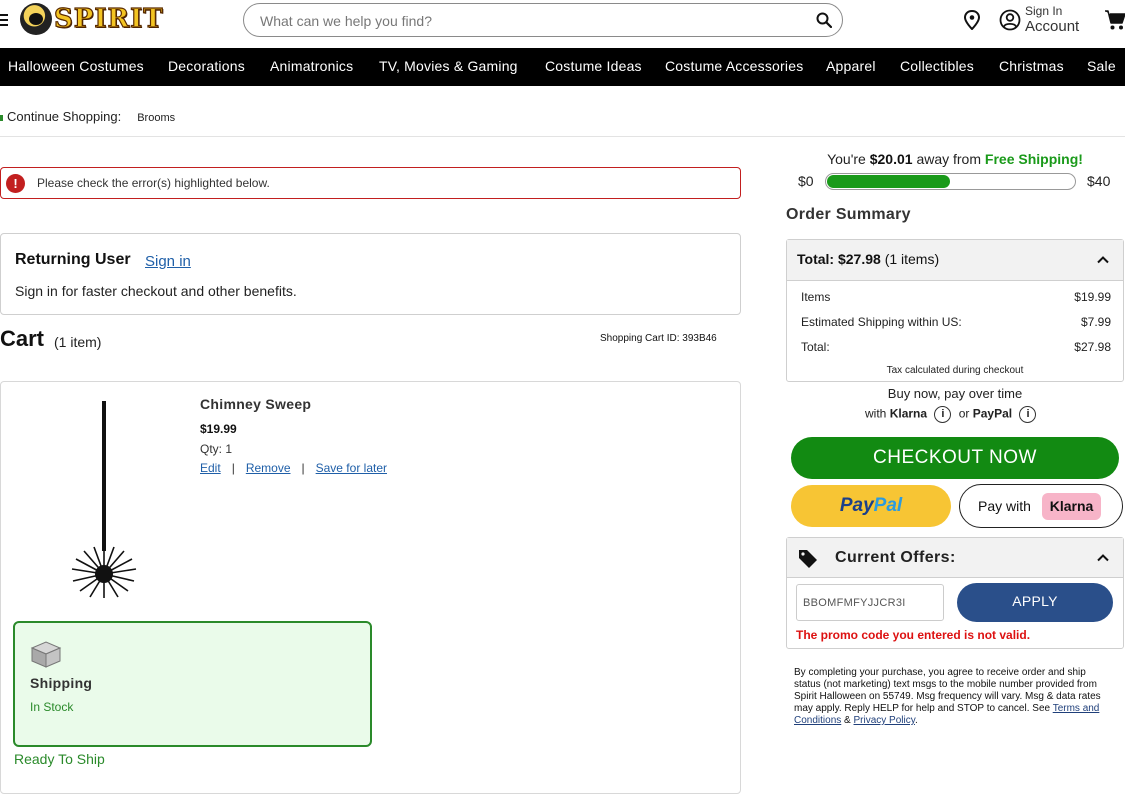  I want to click on breadcrumb-label: Continue Shopping:, so click(64, 116).